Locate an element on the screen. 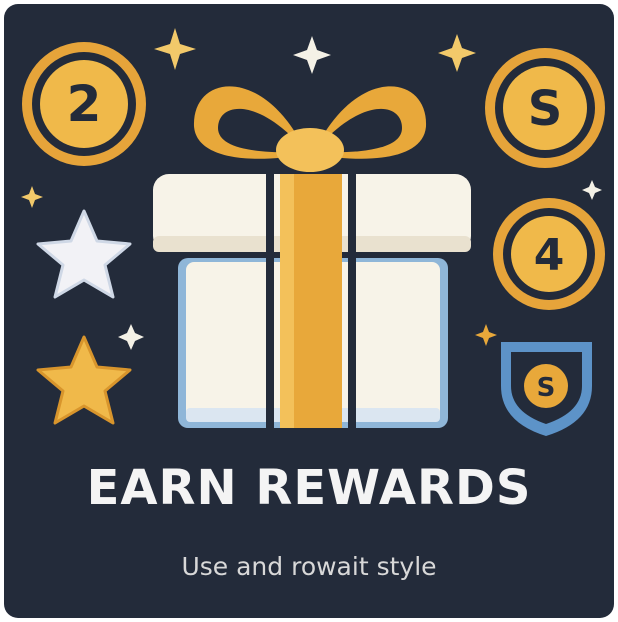 The image size is (618, 622). badge-glyph: S is located at coordinates (546, 388).